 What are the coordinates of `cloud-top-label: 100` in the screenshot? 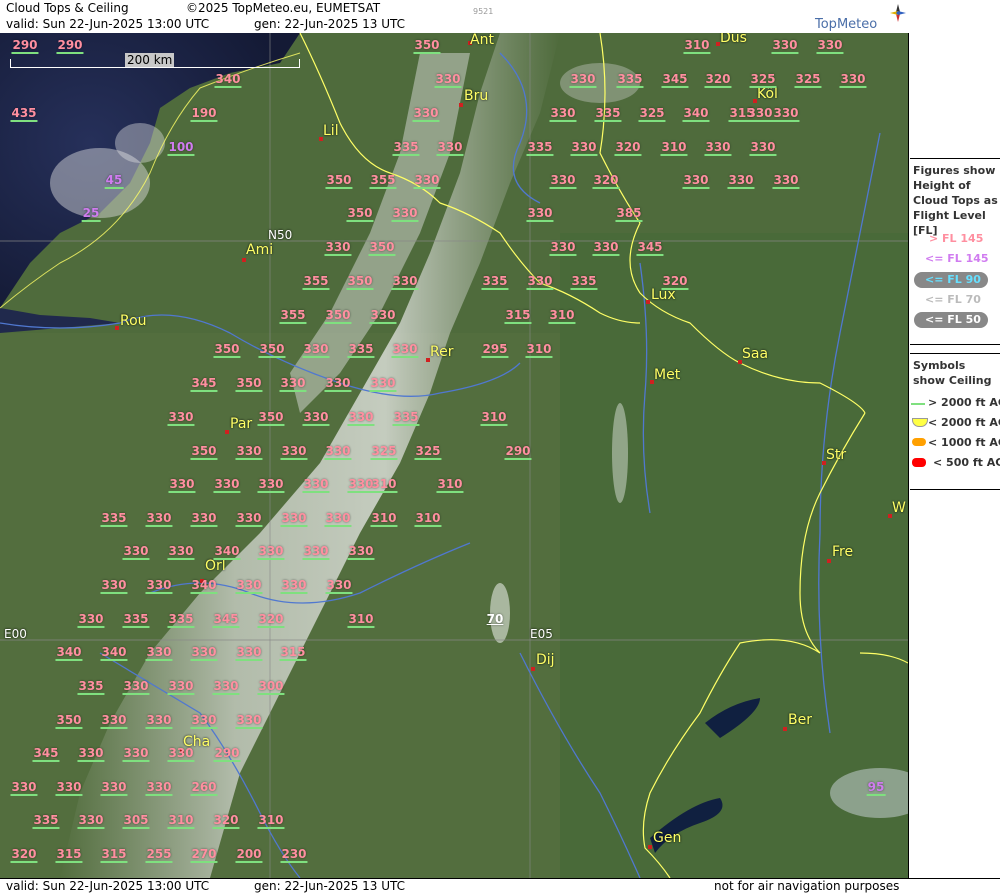 It's located at (181, 148).